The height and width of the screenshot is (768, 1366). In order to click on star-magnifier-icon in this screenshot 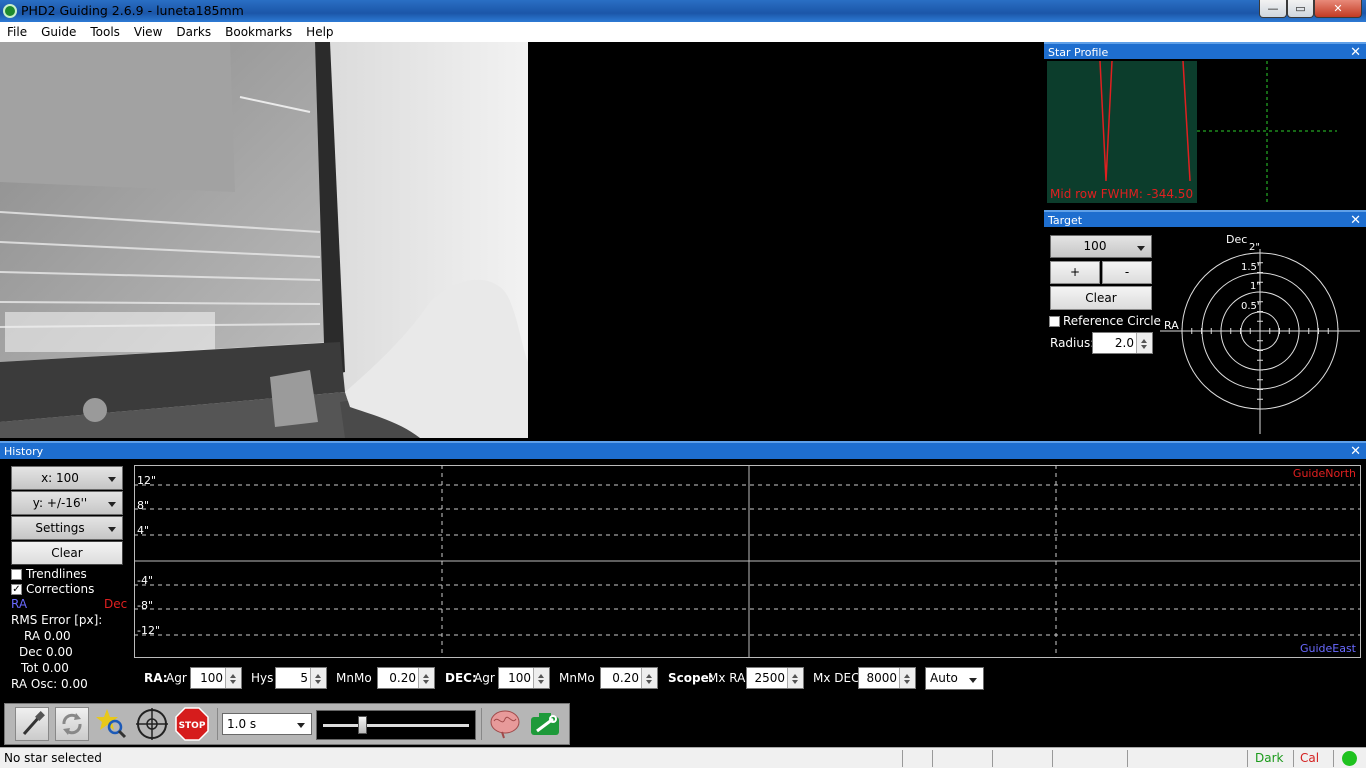, I will do `click(111, 724)`.